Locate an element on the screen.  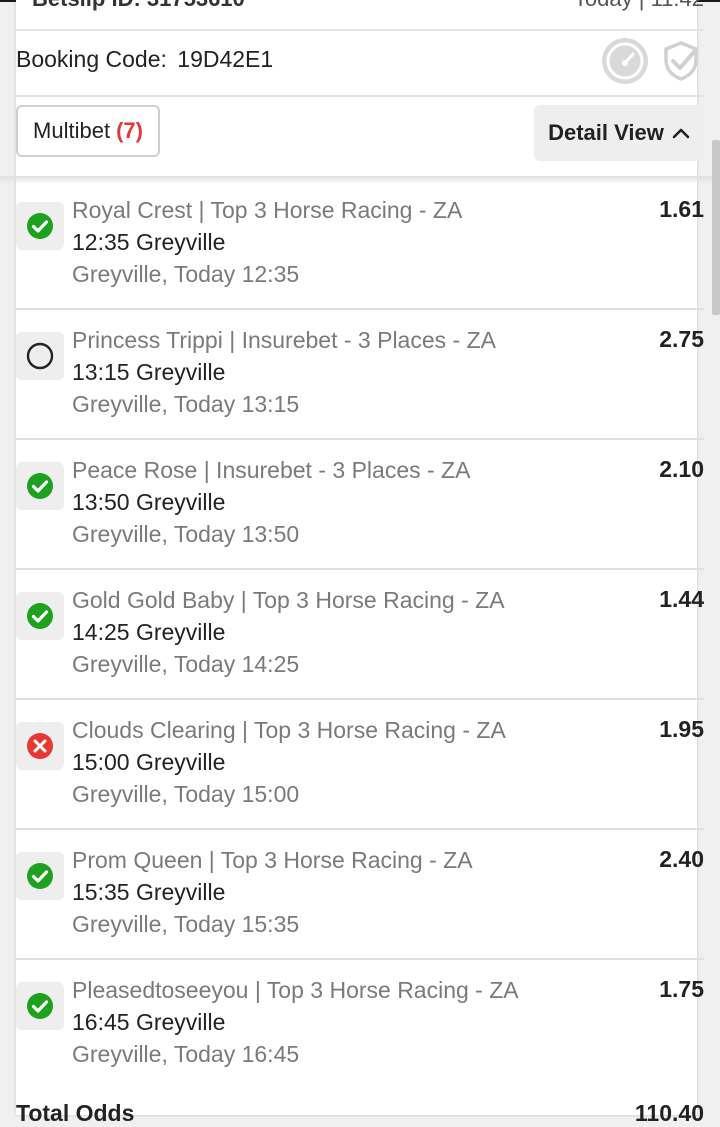
scrollbar is located at coordinates (716, 227).